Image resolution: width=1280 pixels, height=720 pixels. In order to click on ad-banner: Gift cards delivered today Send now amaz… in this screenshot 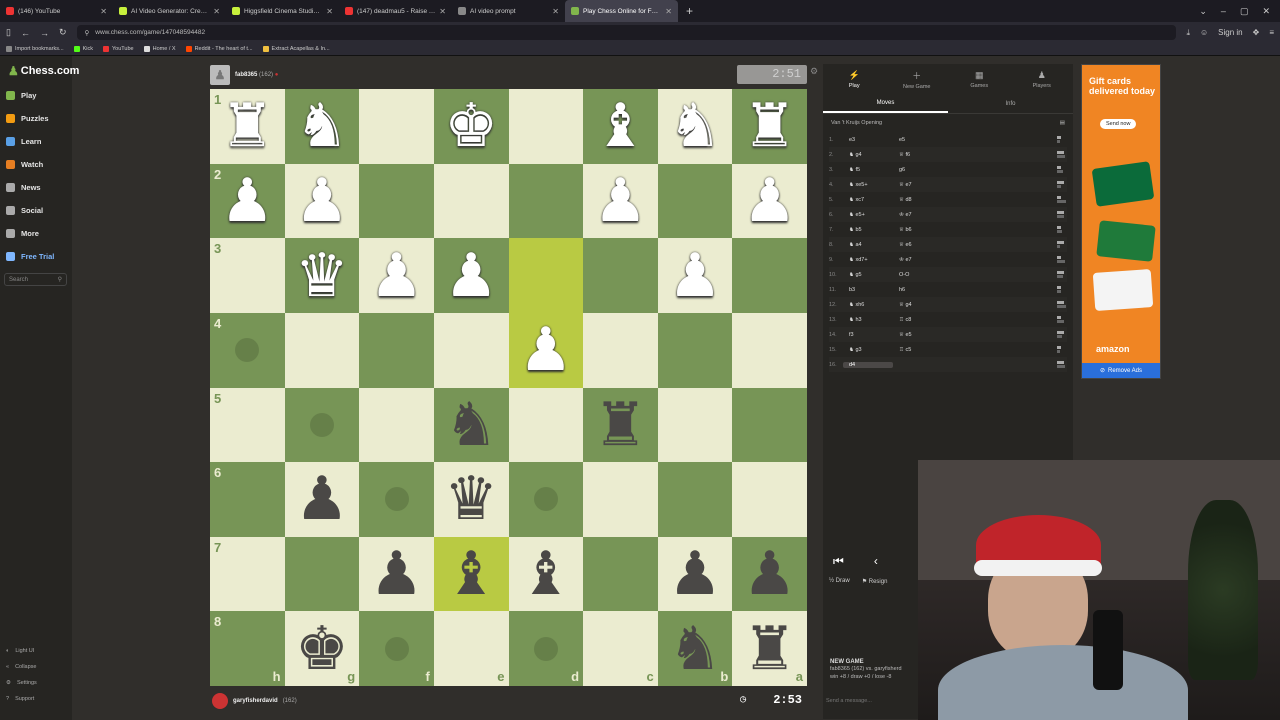, I will do `click(1121, 221)`.